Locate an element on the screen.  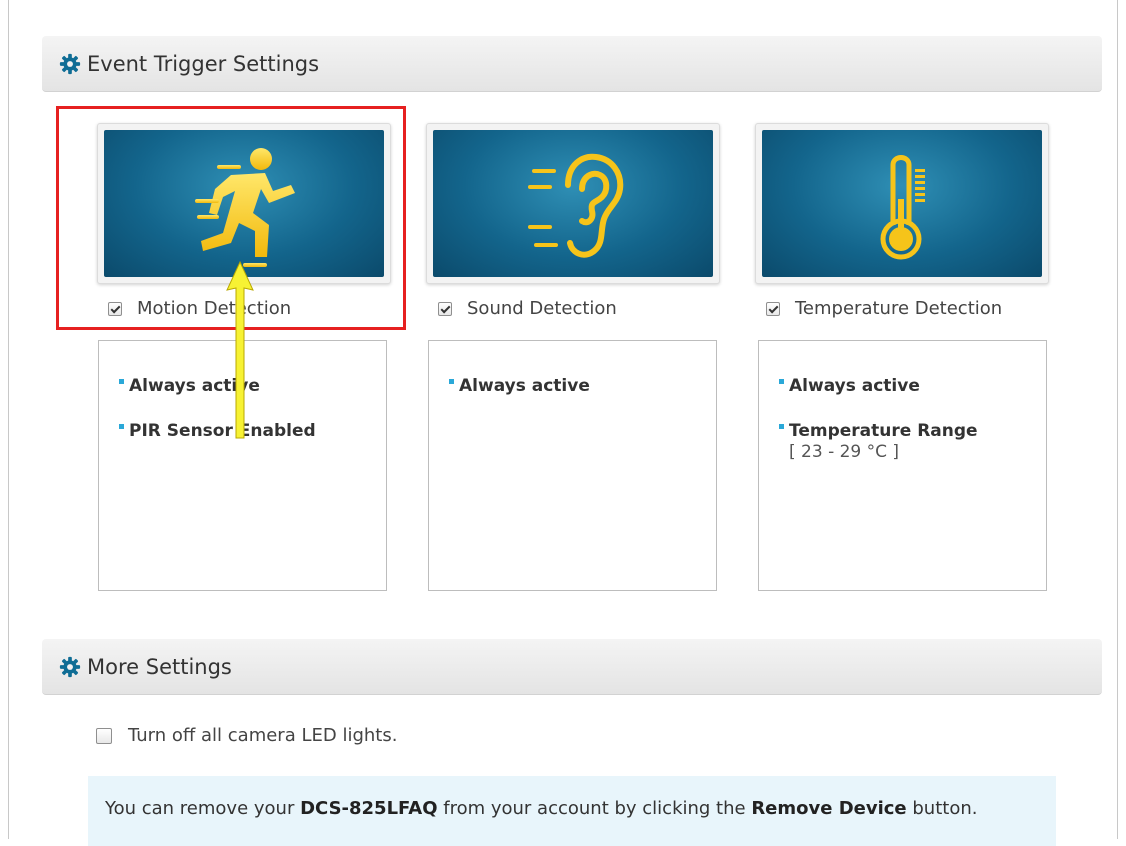
event-trigger-title: Event Trigger Settings is located at coordinates (203, 63).